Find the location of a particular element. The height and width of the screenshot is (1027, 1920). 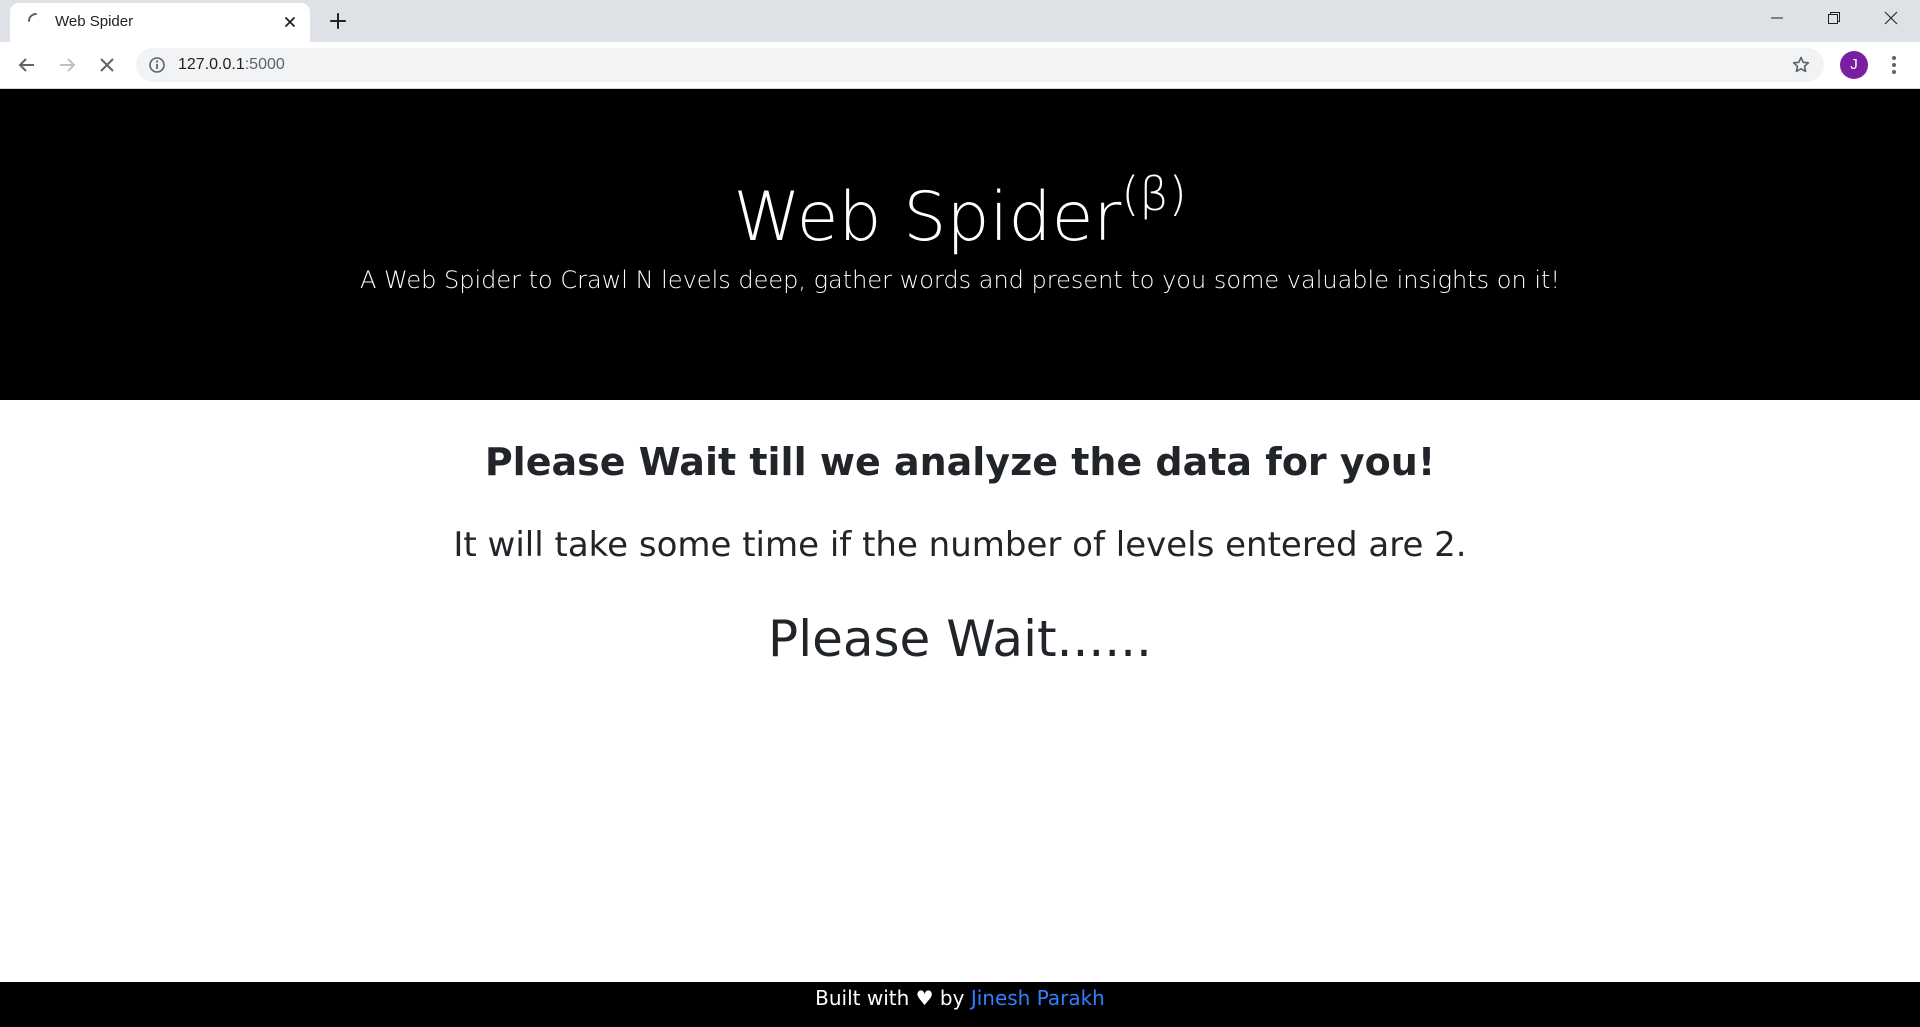

page-title: Web Spider(β) is located at coordinates (960, 212).